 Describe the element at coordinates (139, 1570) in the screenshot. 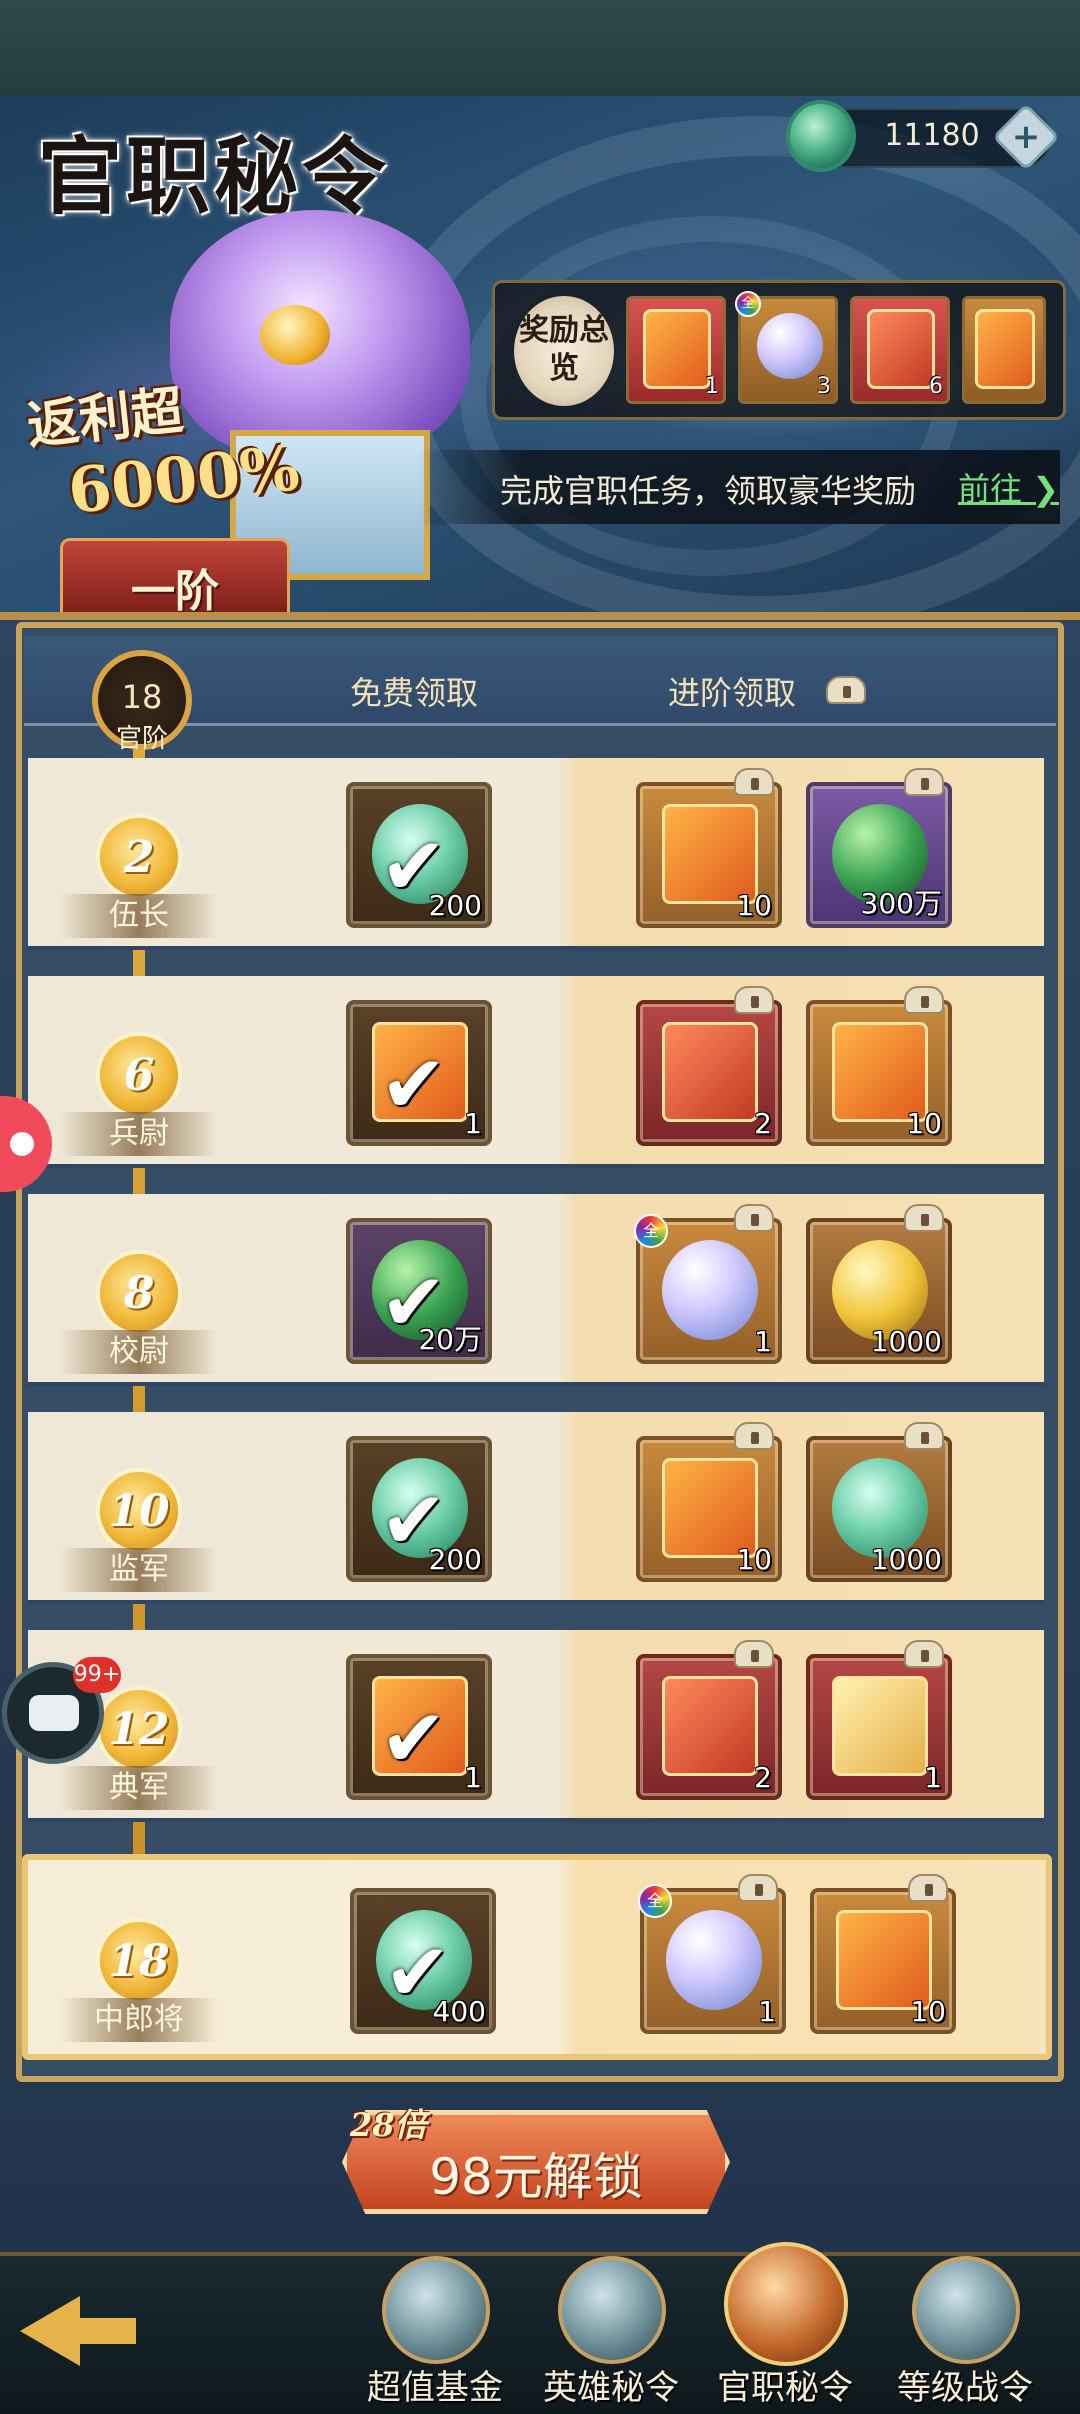

I see `level-name: 监军` at that location.